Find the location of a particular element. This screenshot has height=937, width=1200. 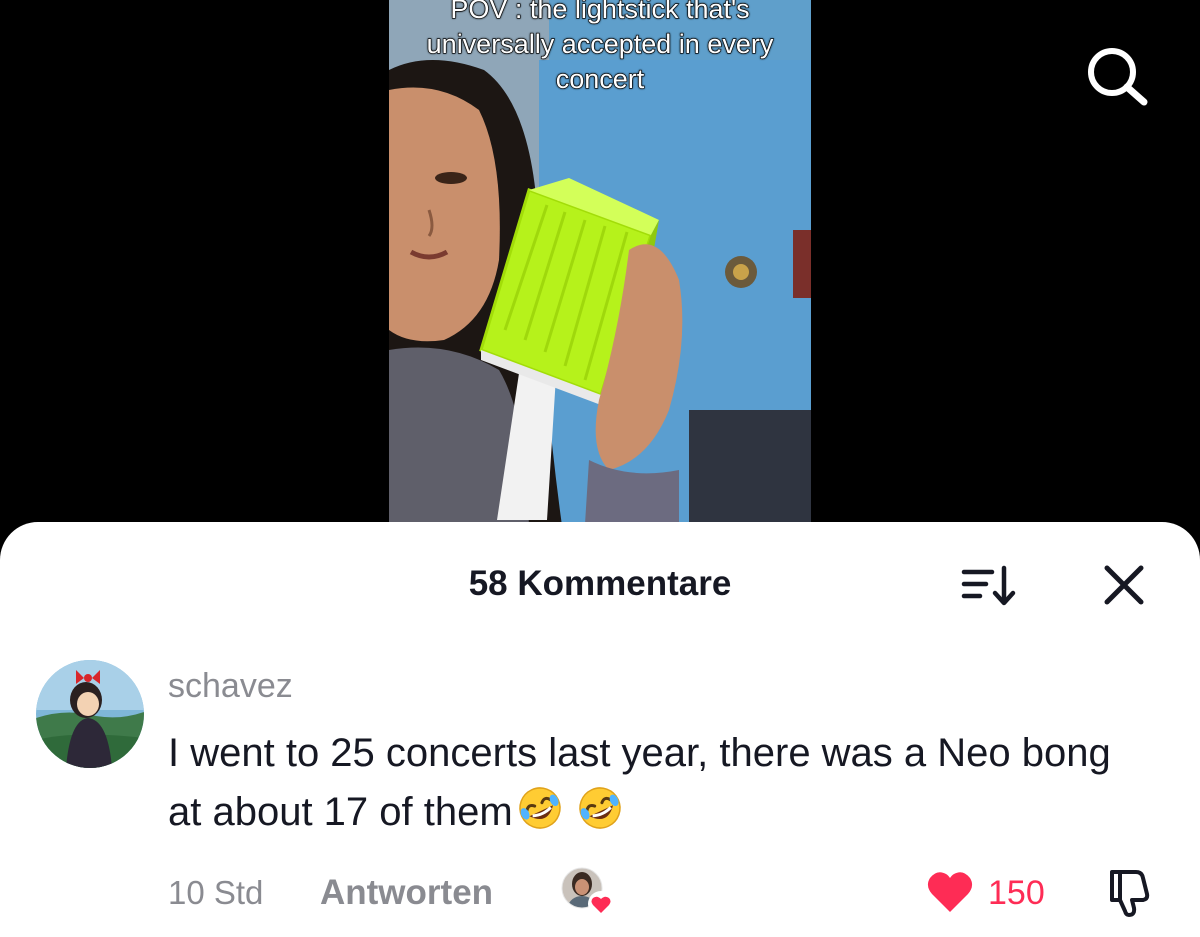

sort-icon is located at coordinates (991, 585).